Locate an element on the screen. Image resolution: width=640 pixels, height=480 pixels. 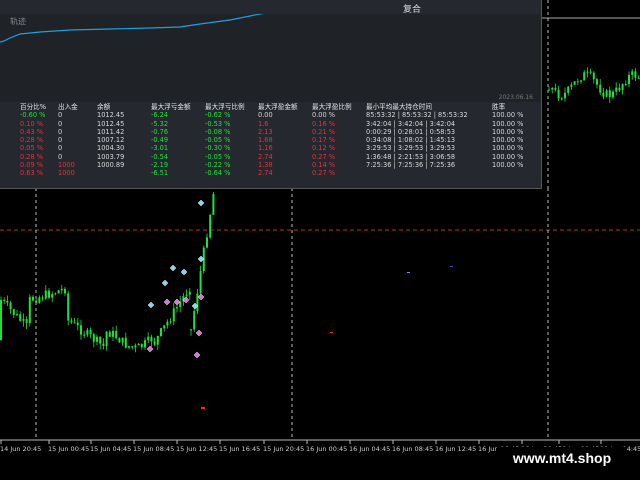
table-cell: 2.13 is located at coordinates (265, 131).